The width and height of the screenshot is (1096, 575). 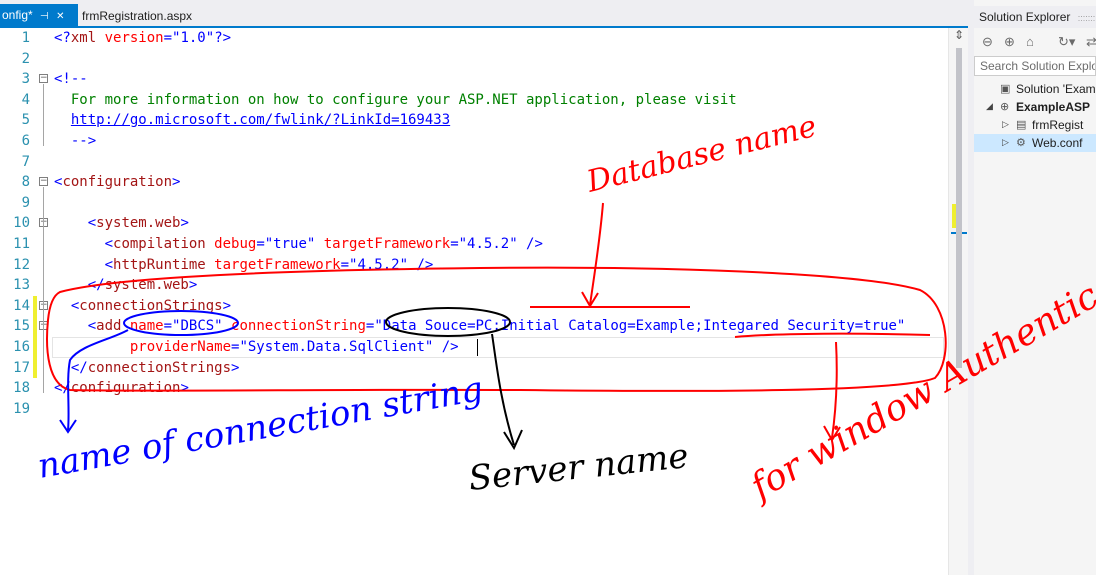 I want to click on server-arrow, so click(x=507, y=392).